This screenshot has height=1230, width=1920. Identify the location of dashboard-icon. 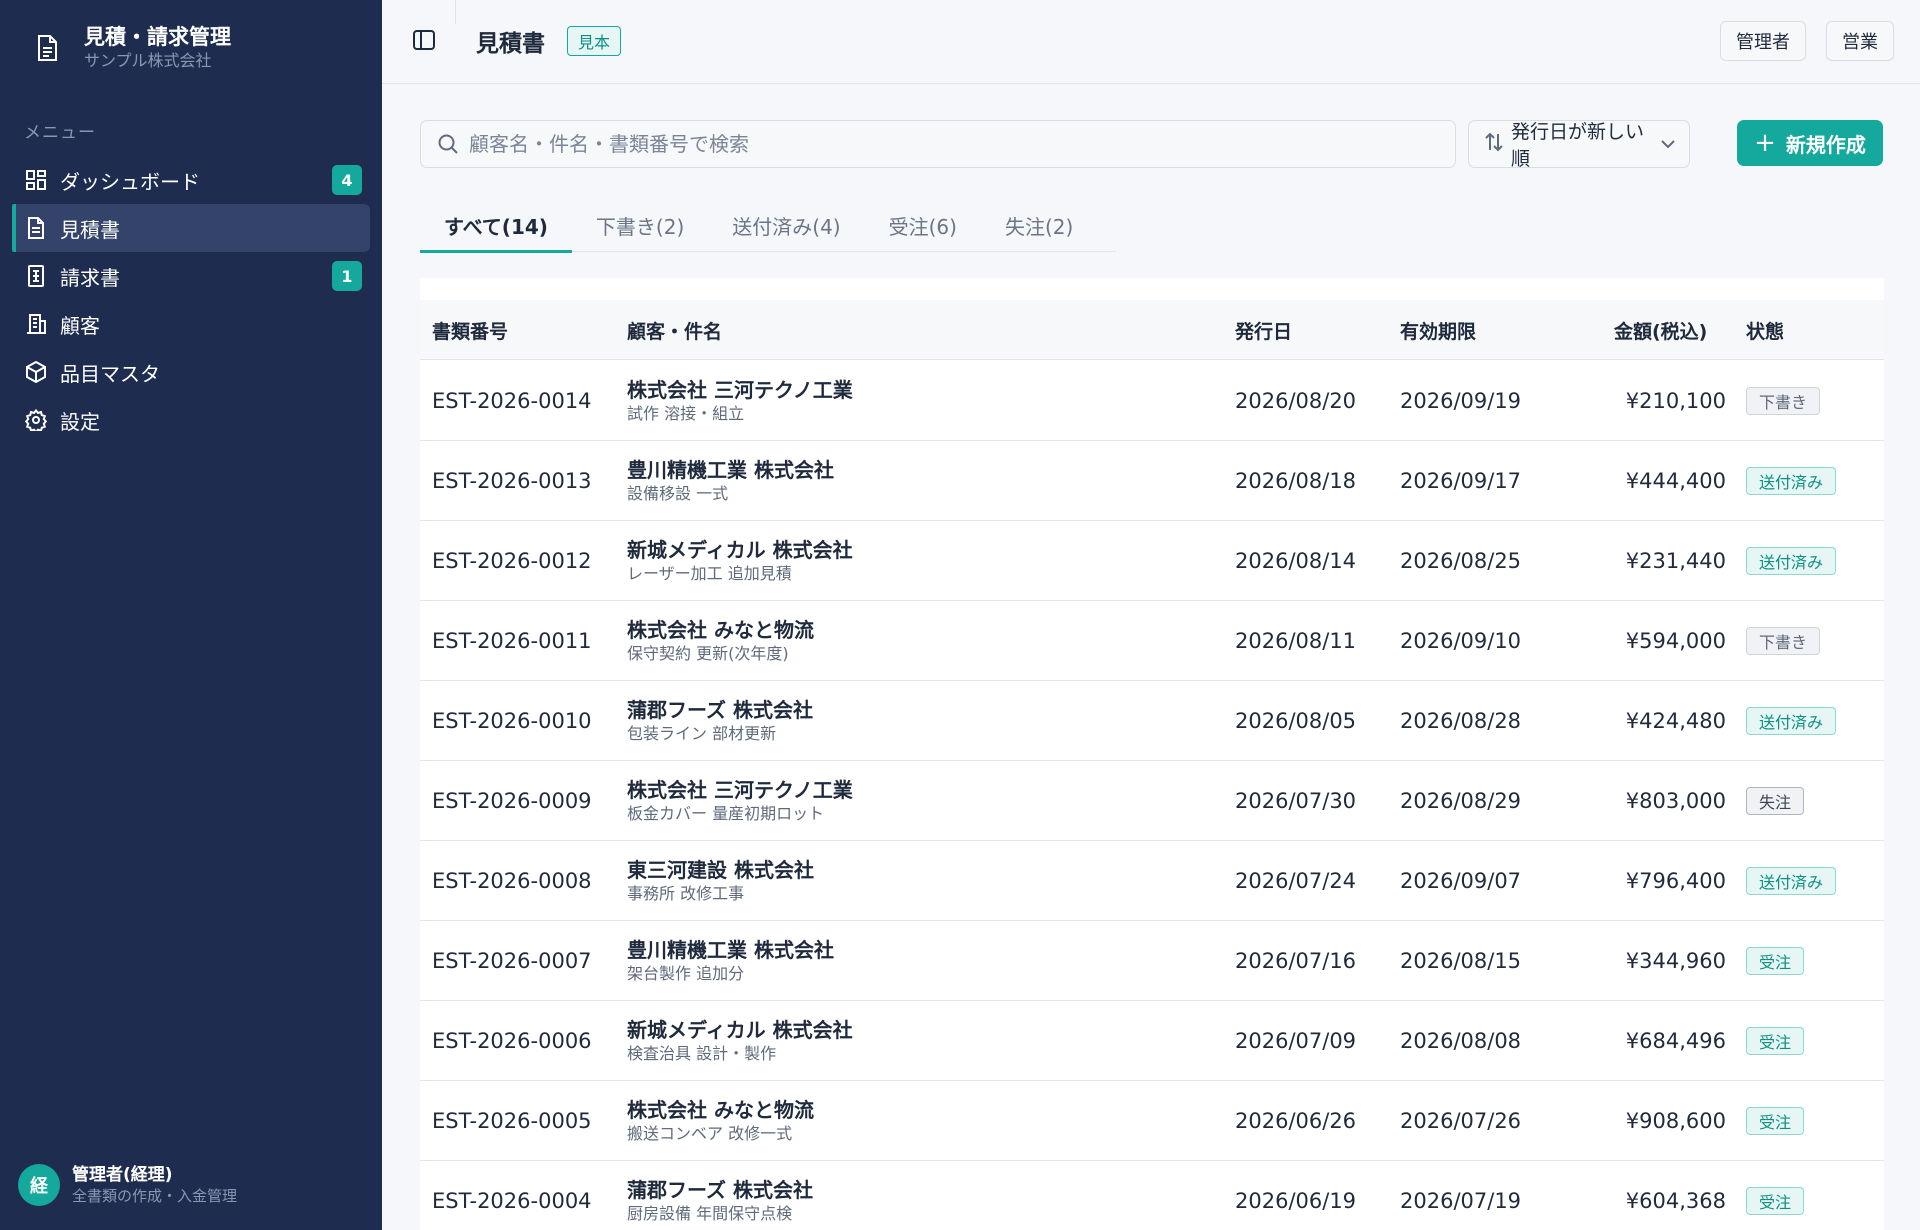
(36, 180).